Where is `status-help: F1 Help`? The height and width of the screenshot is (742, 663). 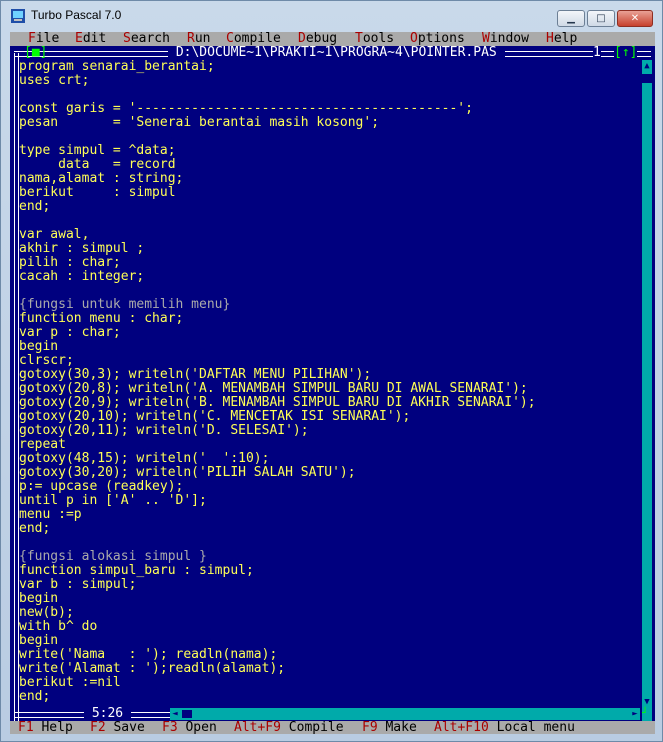
status-help: F1 Help is located at coordinates (45, 728).